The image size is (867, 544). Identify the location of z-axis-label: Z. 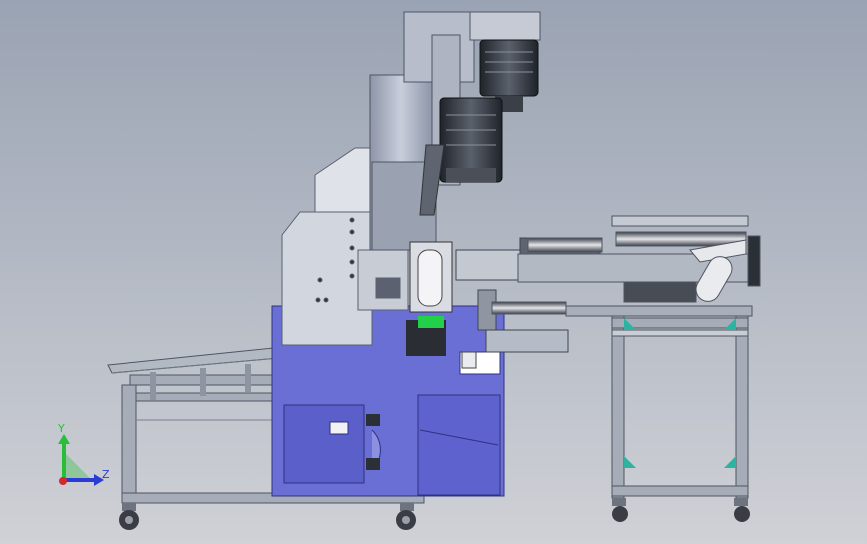
(106, 474).